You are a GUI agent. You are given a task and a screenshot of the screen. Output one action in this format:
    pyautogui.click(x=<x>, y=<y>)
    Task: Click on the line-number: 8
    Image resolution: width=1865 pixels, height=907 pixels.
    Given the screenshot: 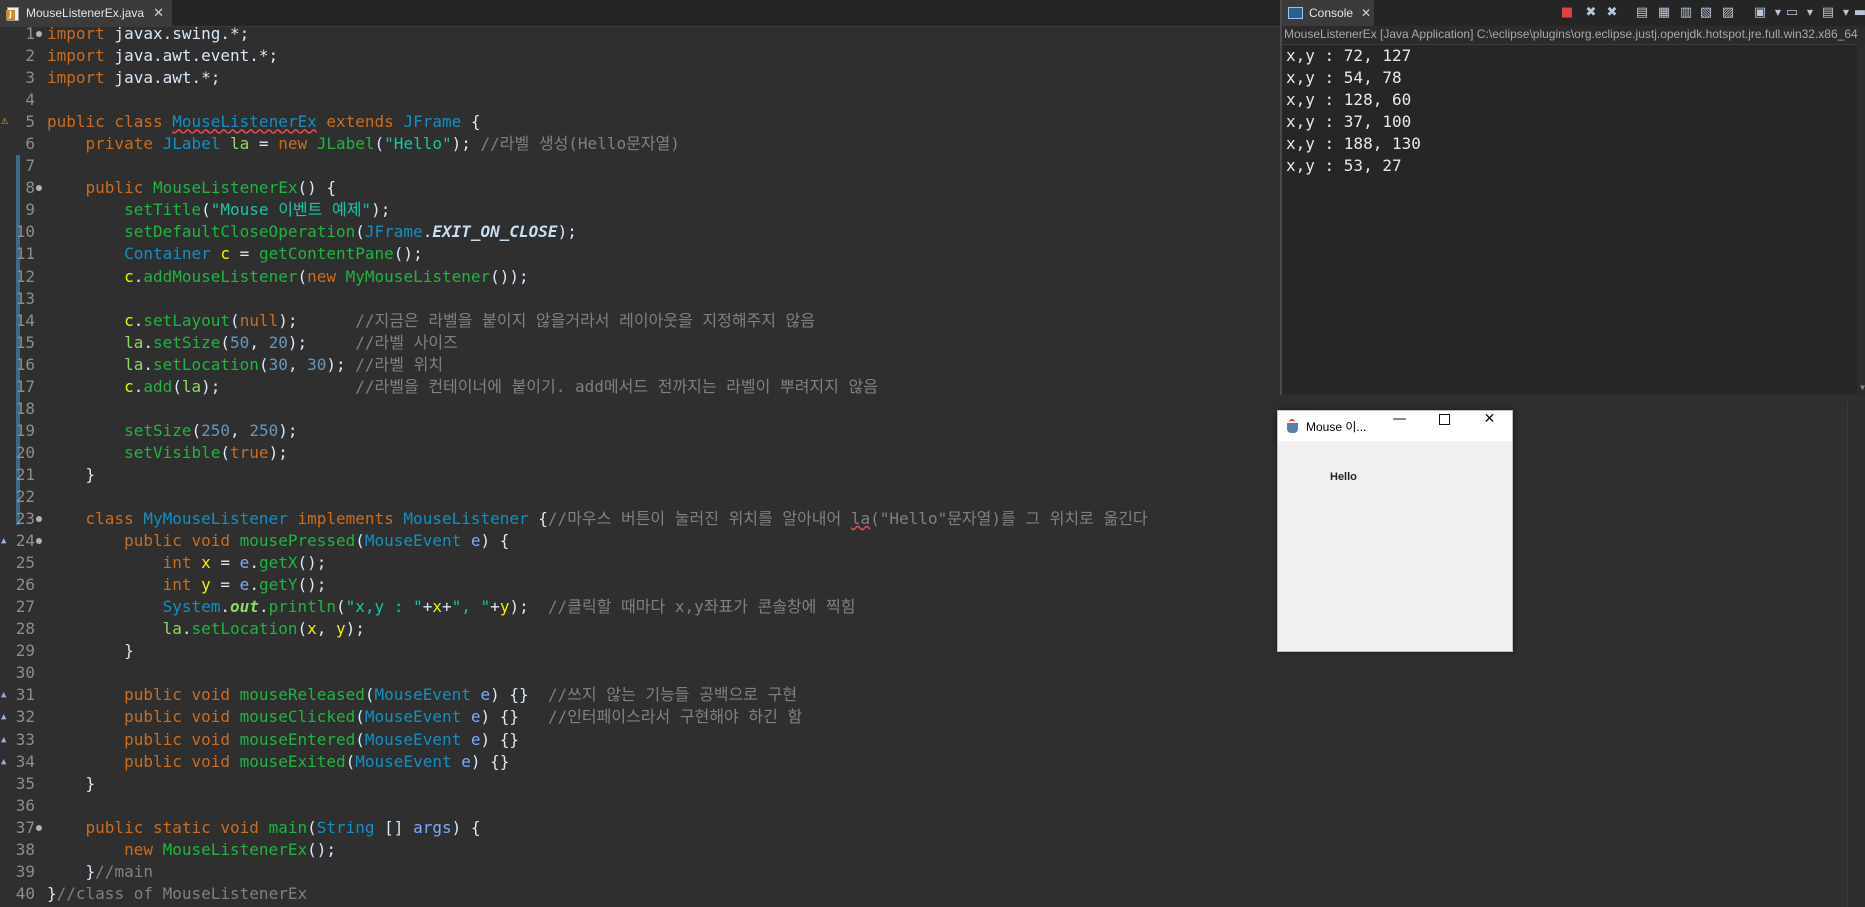 What is the action you would take?
    pyautogui.click(x=30, y=188)
    